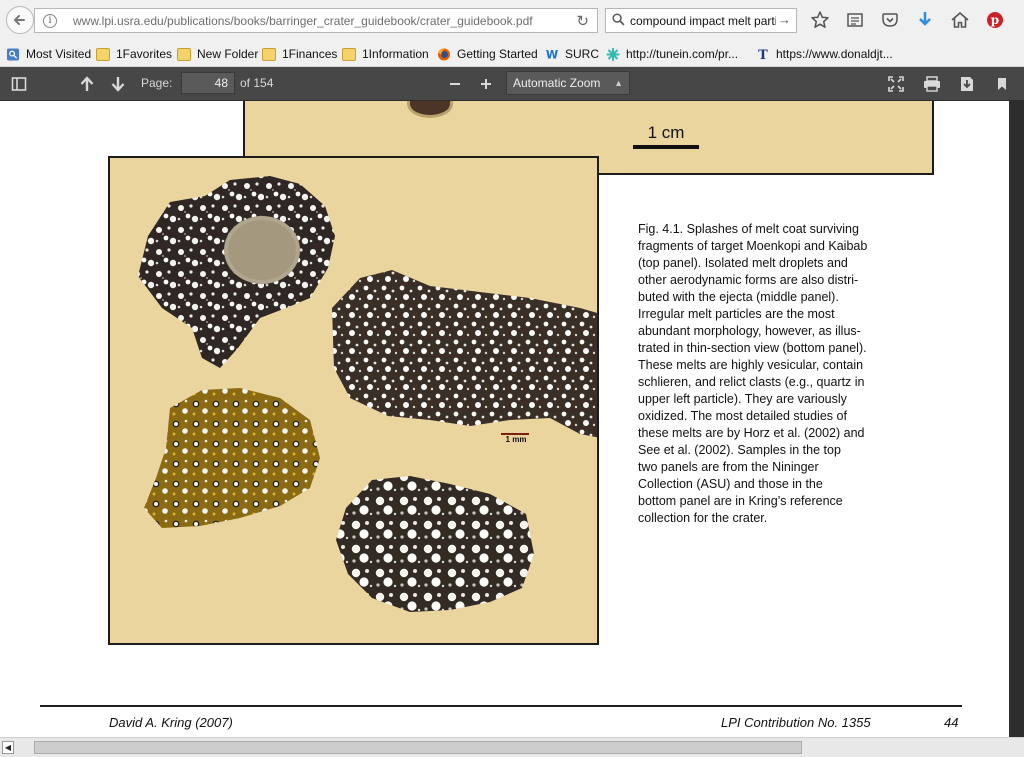  Describe the element at coordinates (208, 83) in the screenshot. I see `page-number-input` at that location.